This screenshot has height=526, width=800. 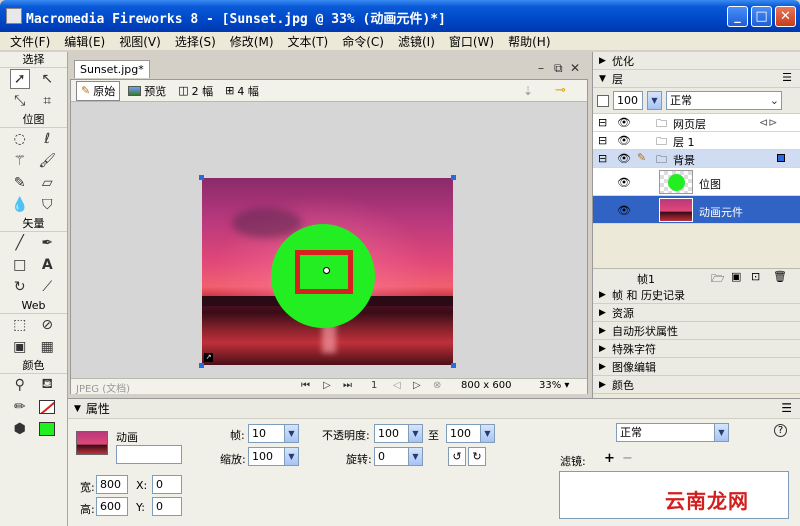 What do you see at coordinates (437, 385) in the screenshot?
I see `stop-icon: ⊗` at bounding box center [437, 385].